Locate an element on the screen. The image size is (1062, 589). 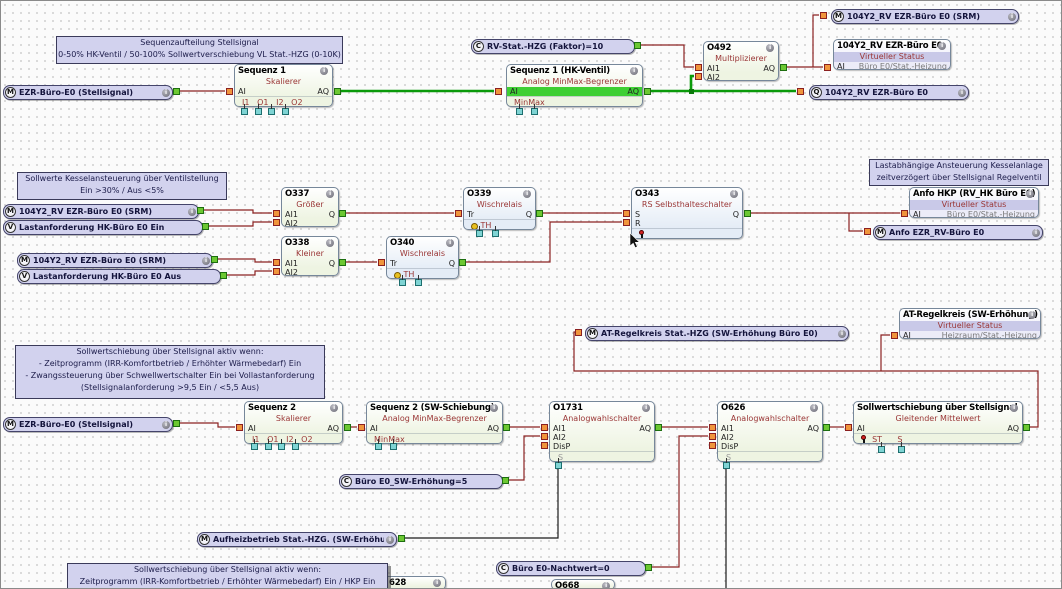
signal-label-b-ro-e0-sw-erh-hung-5: C Büro E0_SW-Erhöhung=5 is located at coordinates (421, 481).